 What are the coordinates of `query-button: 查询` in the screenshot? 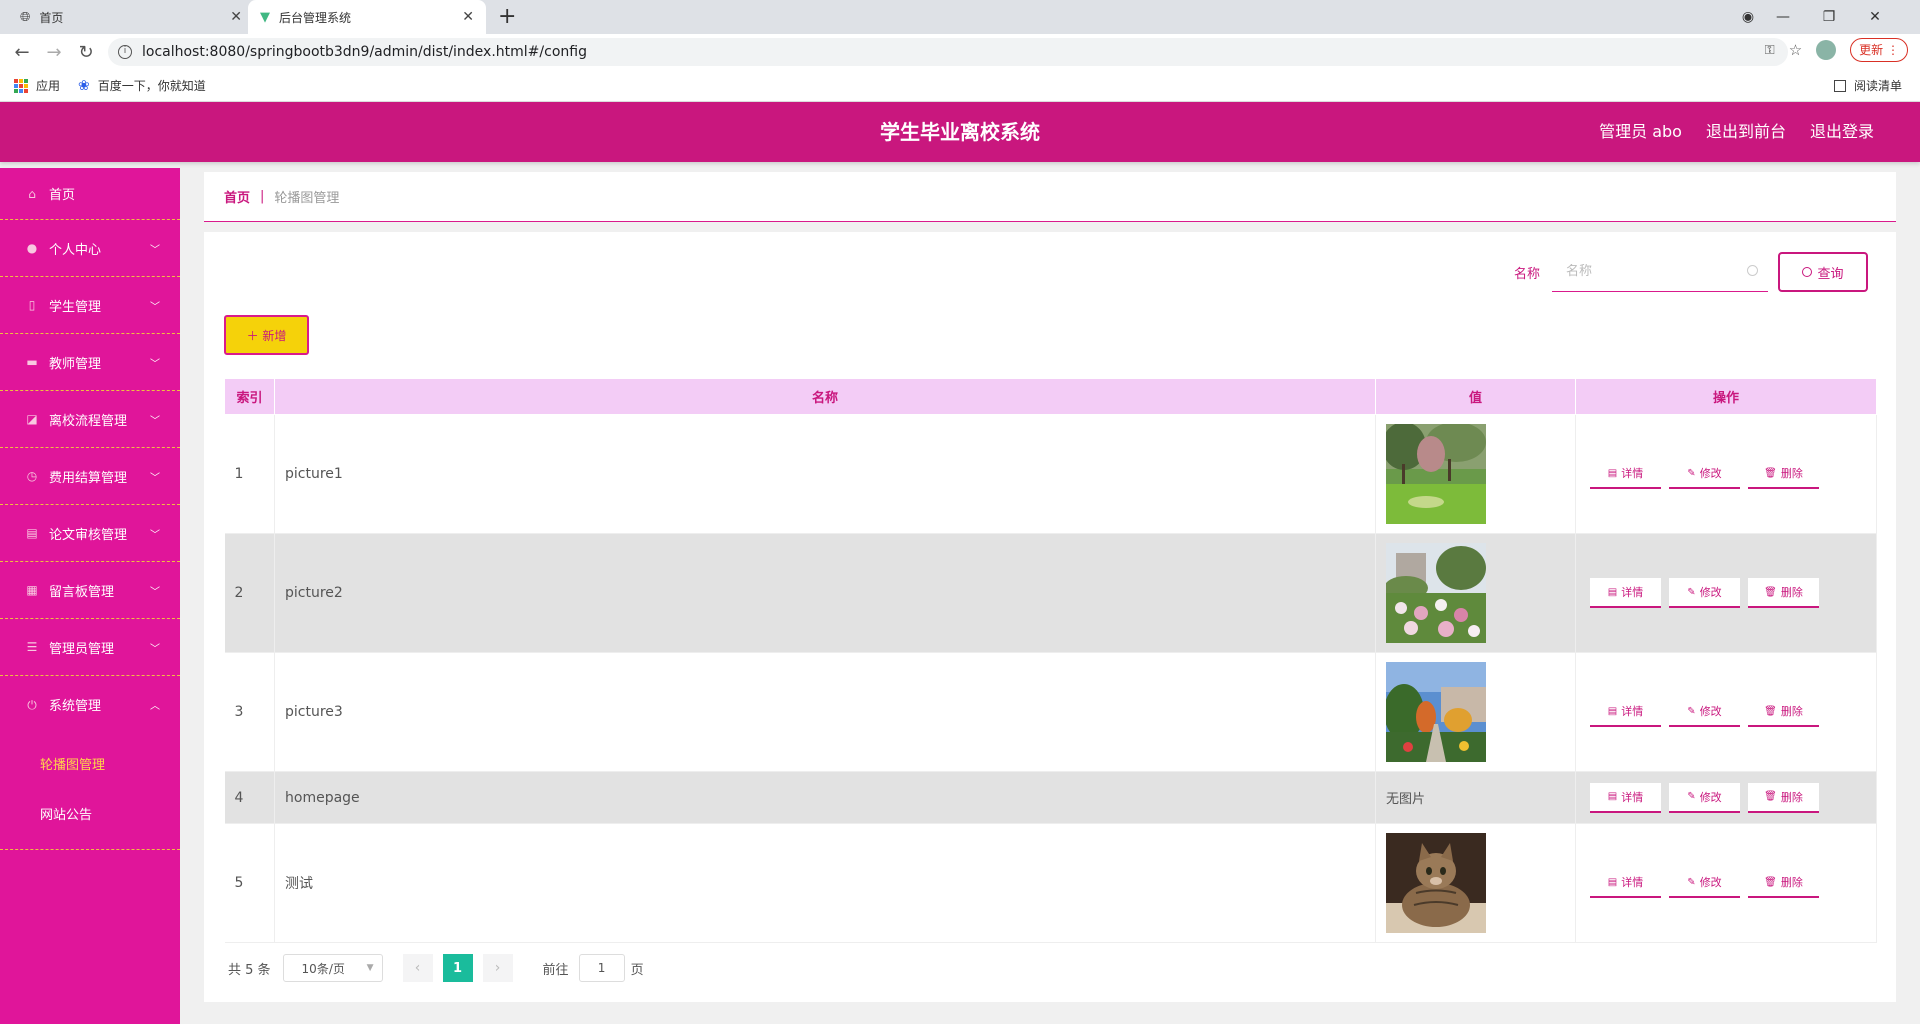 It's located at (1823, 272).